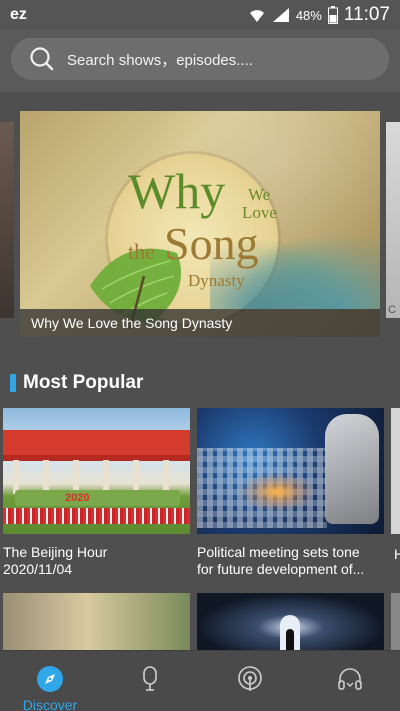  Describe the element at coordinates (38, 569) in the screenshot. I see `card-title-line2: 2020/11/04` at that location.